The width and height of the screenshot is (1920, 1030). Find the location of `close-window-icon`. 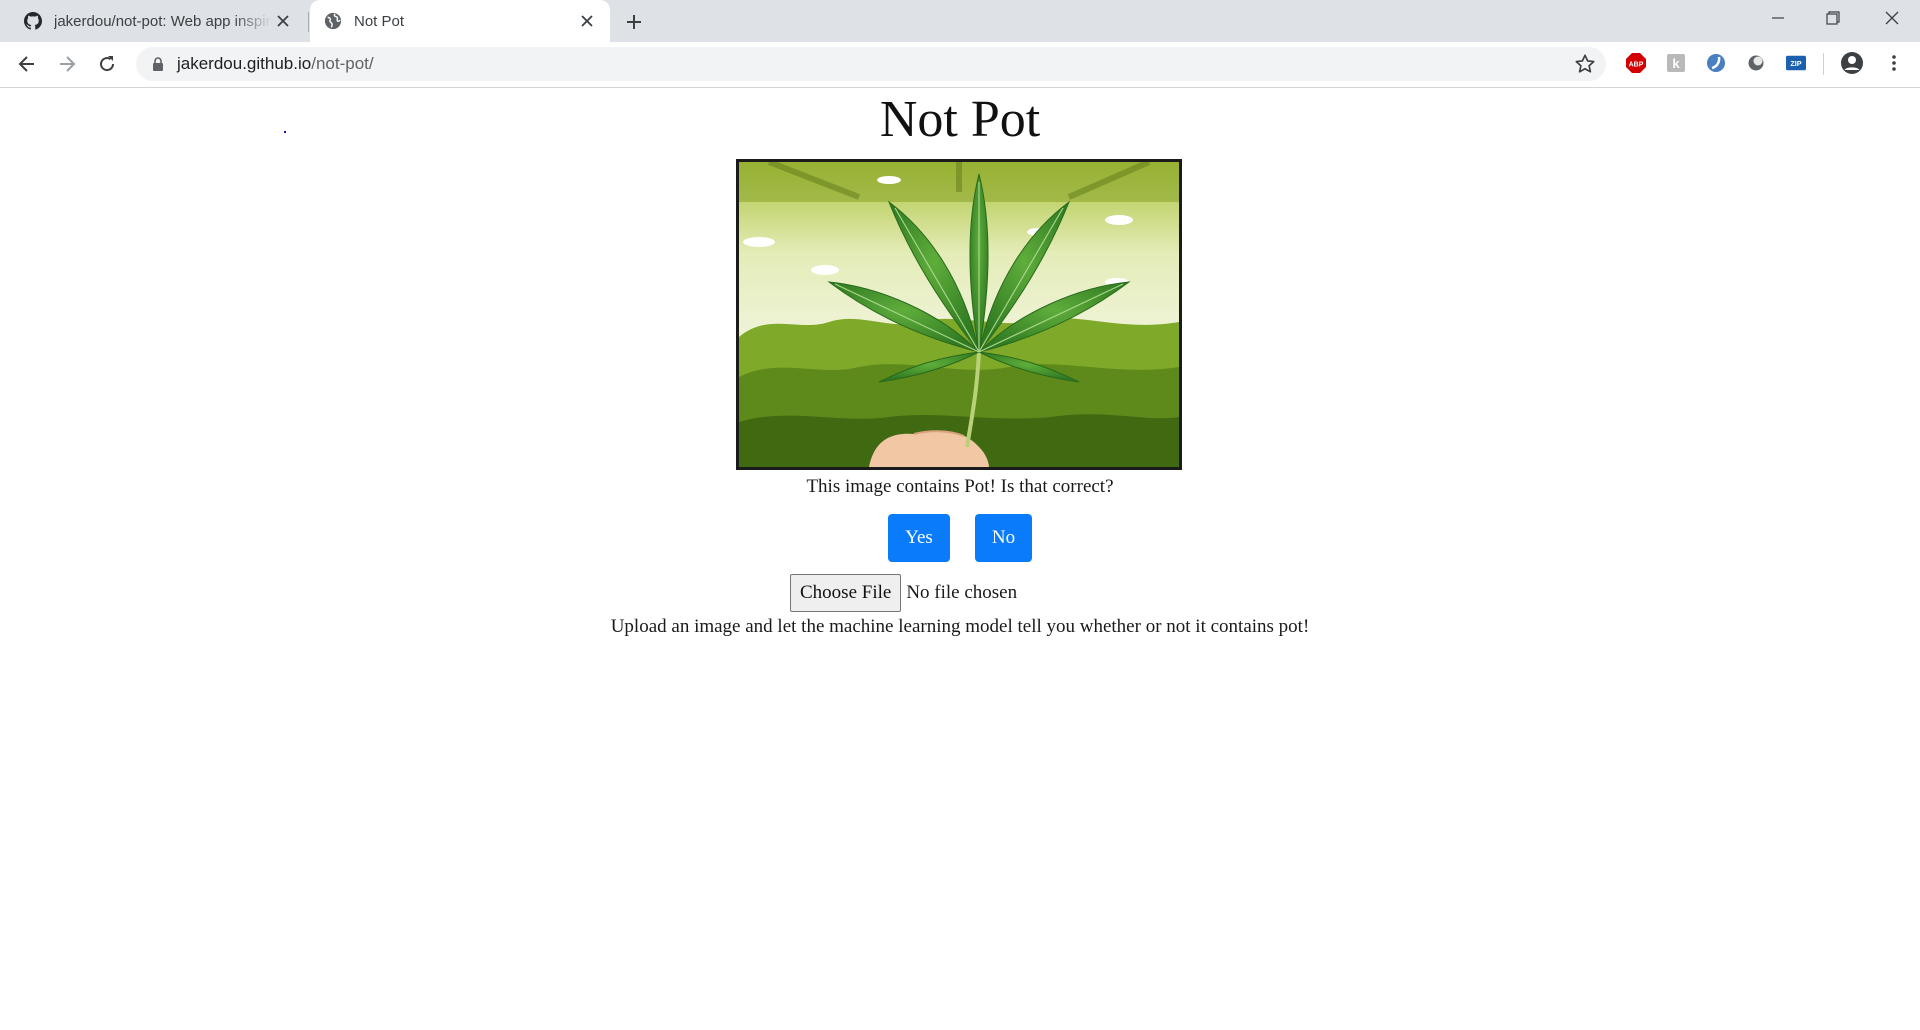

close-window-icon is located at coordinates (1892, 18).